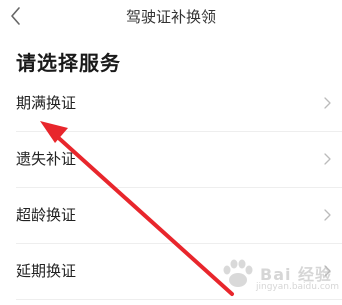 This screenshot has width=342, height=305. What do you see at coordinates (68, 63) in the screenshot?
I see `section-title: 请选择服务` at bounding box center [68, 63].